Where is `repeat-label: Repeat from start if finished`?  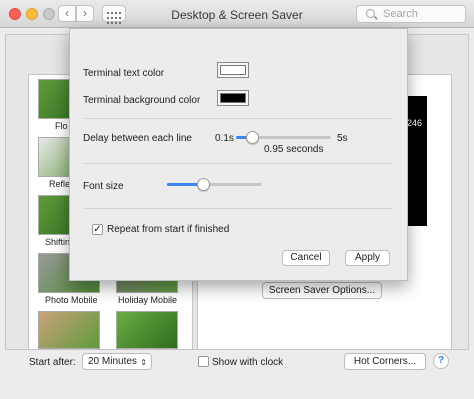
repeat-label: Repeat from start if finished is located at coordinates (168, 229).